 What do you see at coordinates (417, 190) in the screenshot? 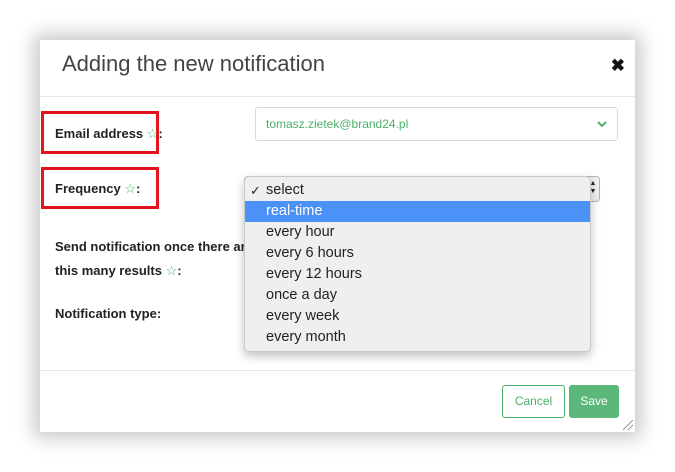
I see `frequency-option: ✓ select` at bounding box center [417, 190].